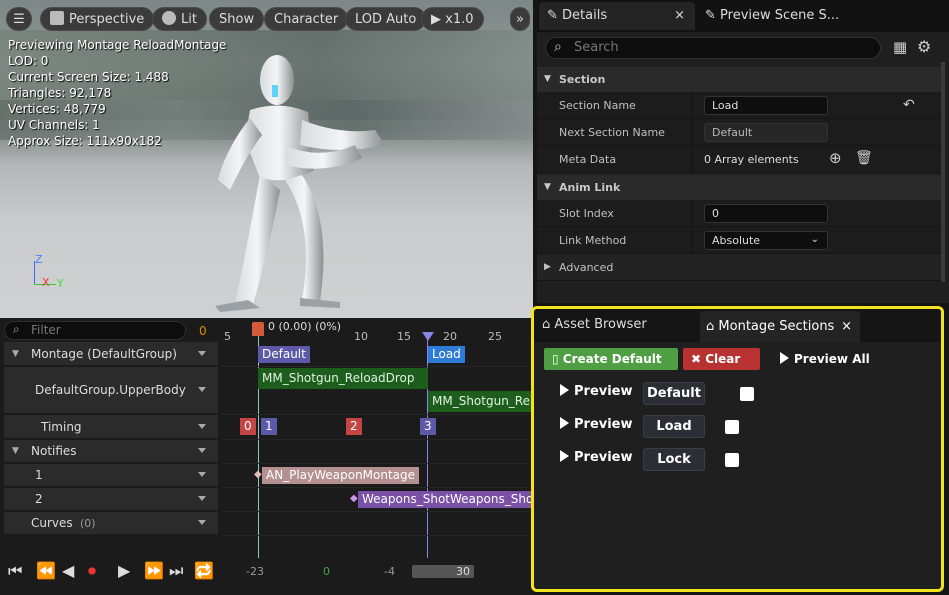 This screenshot has width=949, height=595. Describe the element at coordinates (46, 282) in the screenshot. I see `axis-x-label: X` at that location.